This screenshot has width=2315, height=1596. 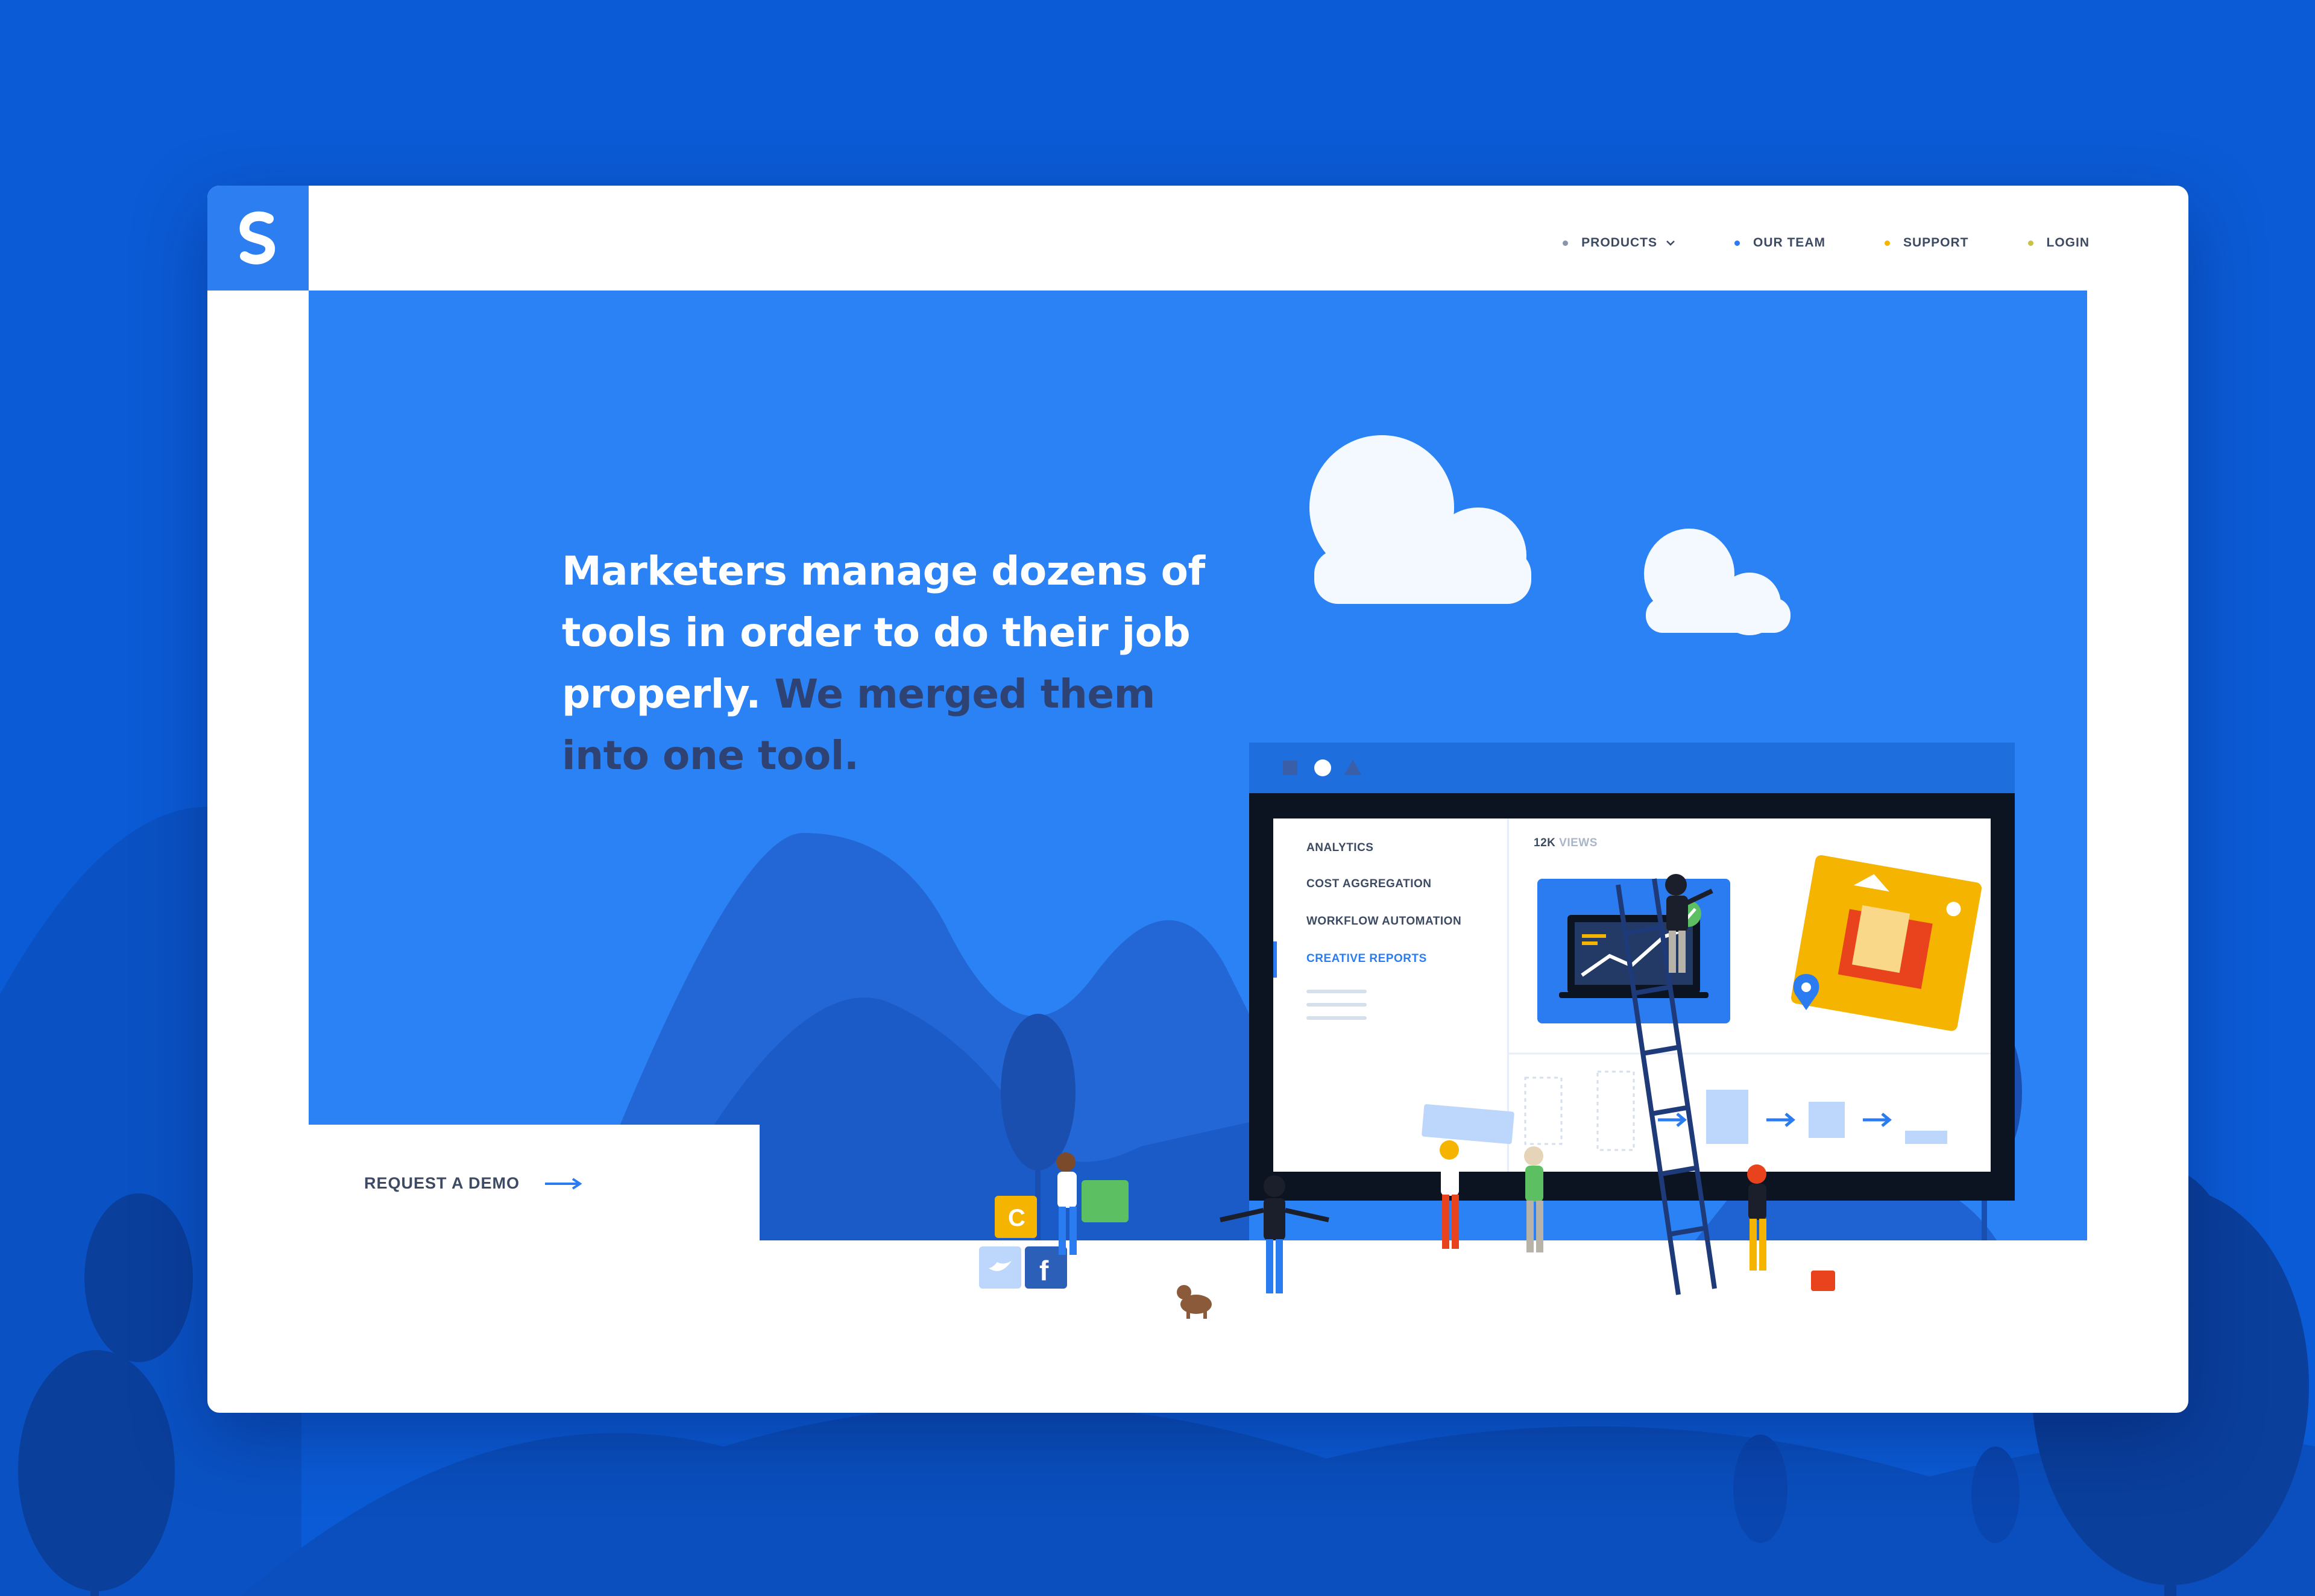 What do you see at coordinates (1823, 1281) in the screenshot?
I see `shopping-bag-icon` at bounding box center [1823, 1281].